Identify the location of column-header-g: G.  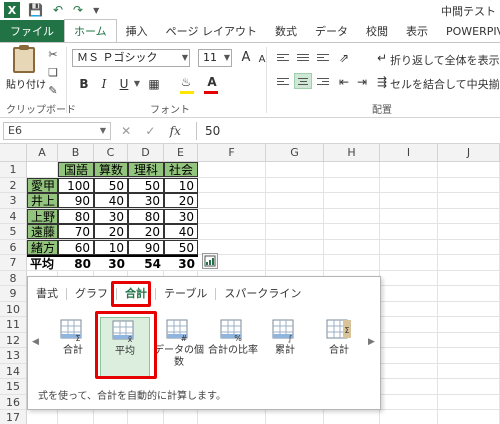
(295, 153).